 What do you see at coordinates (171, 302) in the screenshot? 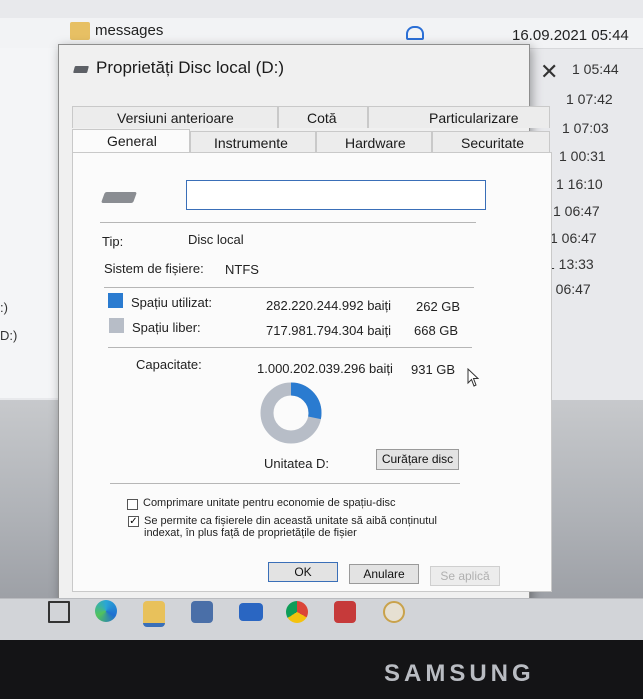
I see `used-space-label: Spațiu utilizat:` at bounding box center [171, 302].